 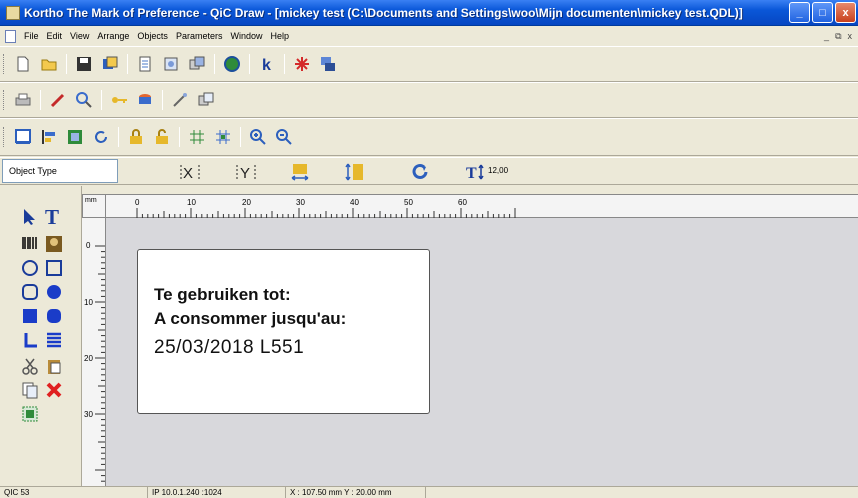 What do you see at coordinates (826, 36) in the screenshot?
I see `mdi-minimize-button: _` at bounding box center [826, 36].